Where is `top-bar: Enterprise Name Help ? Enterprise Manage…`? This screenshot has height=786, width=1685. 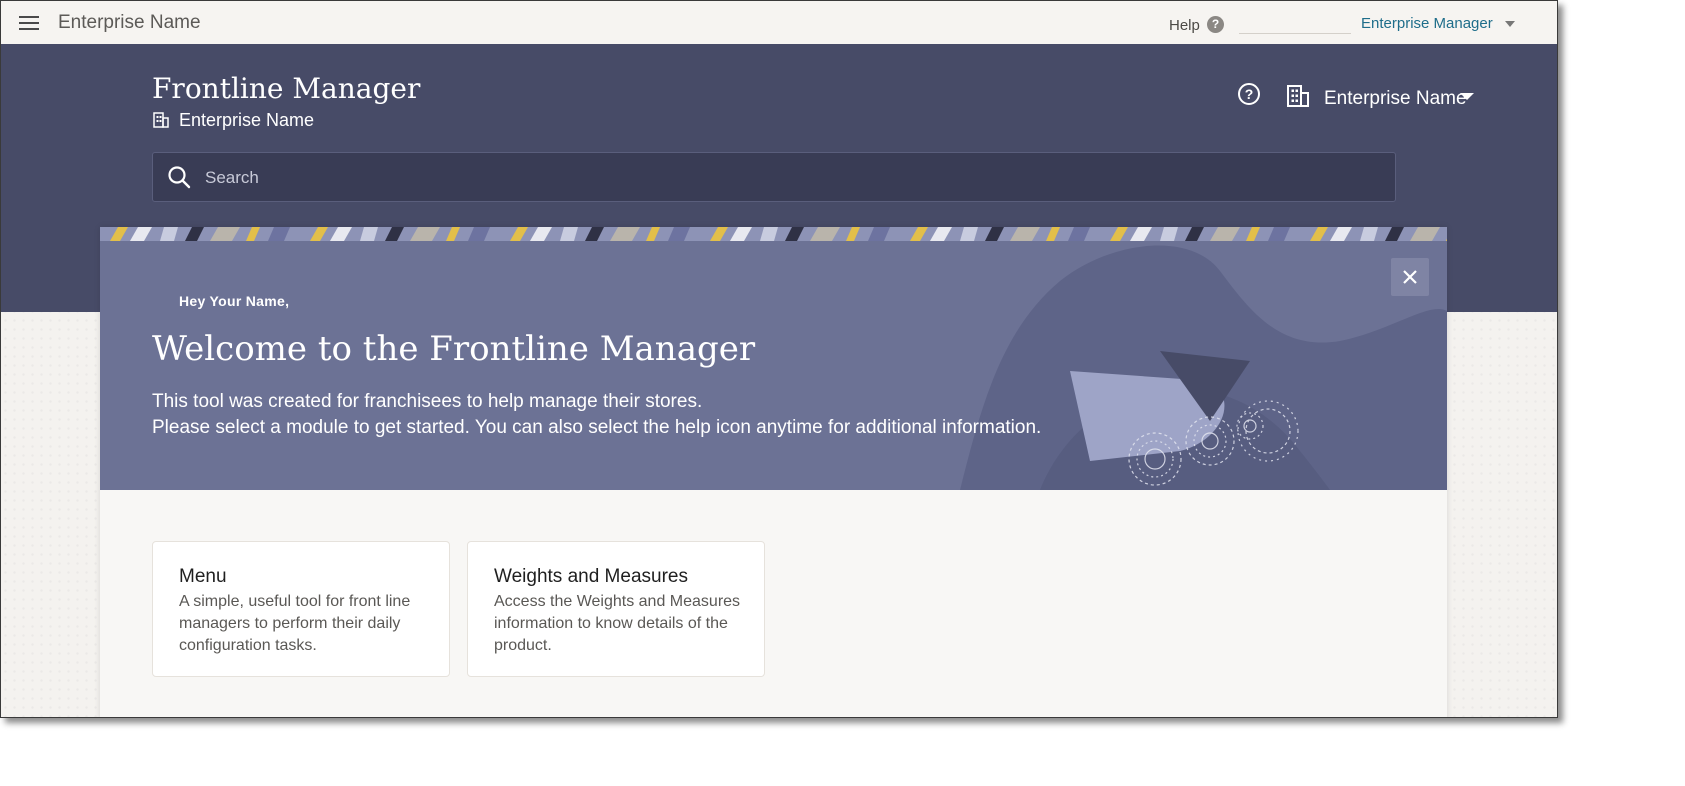
top-bar: Enterprise Name Help ? Enterprise Manage… is located at coordinates (779, 23).